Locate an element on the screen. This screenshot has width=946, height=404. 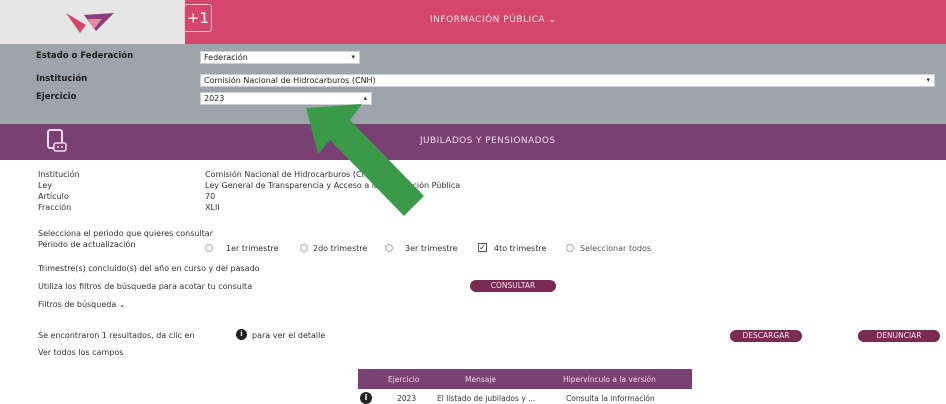
institucion-label: Institución is located at coordinates (62, 79).